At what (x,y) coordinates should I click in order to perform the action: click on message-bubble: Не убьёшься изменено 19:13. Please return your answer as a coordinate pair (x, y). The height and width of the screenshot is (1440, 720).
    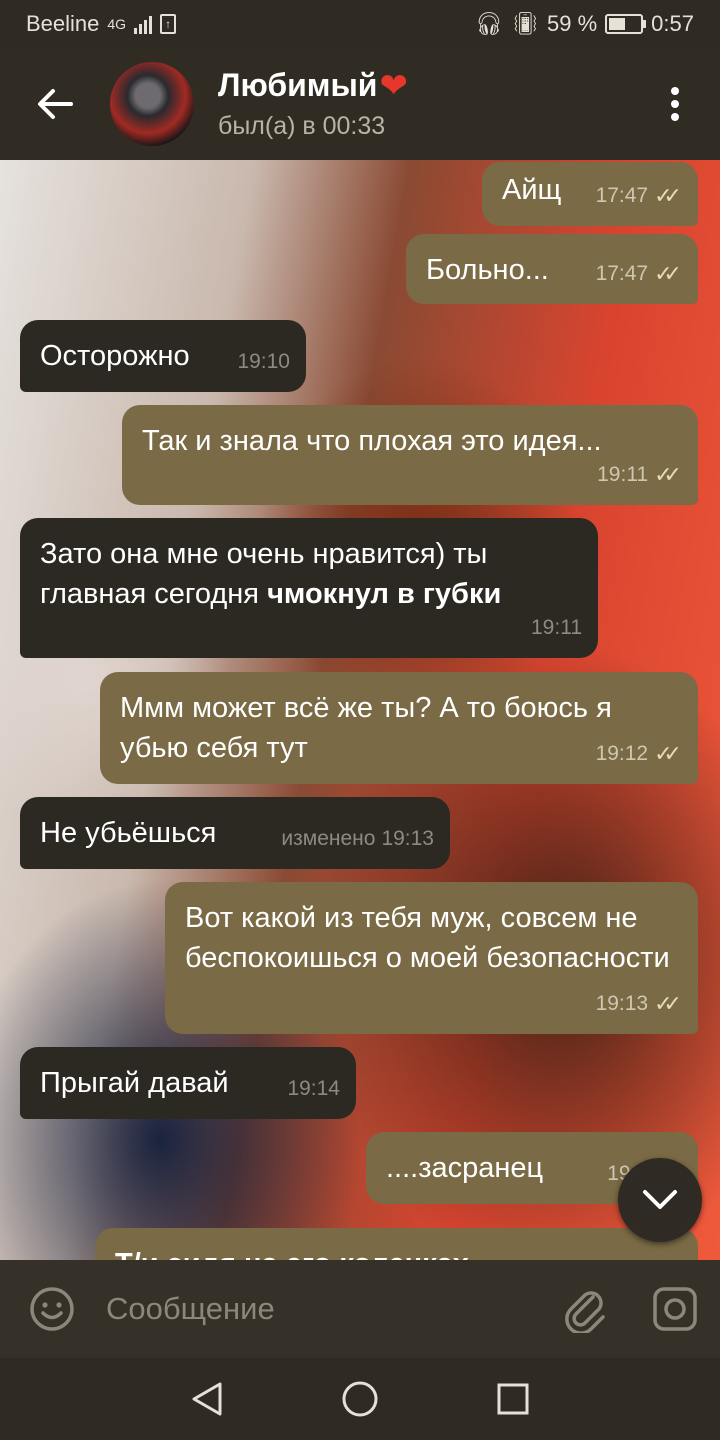
    Looking at the image, I should click on (235, 833).